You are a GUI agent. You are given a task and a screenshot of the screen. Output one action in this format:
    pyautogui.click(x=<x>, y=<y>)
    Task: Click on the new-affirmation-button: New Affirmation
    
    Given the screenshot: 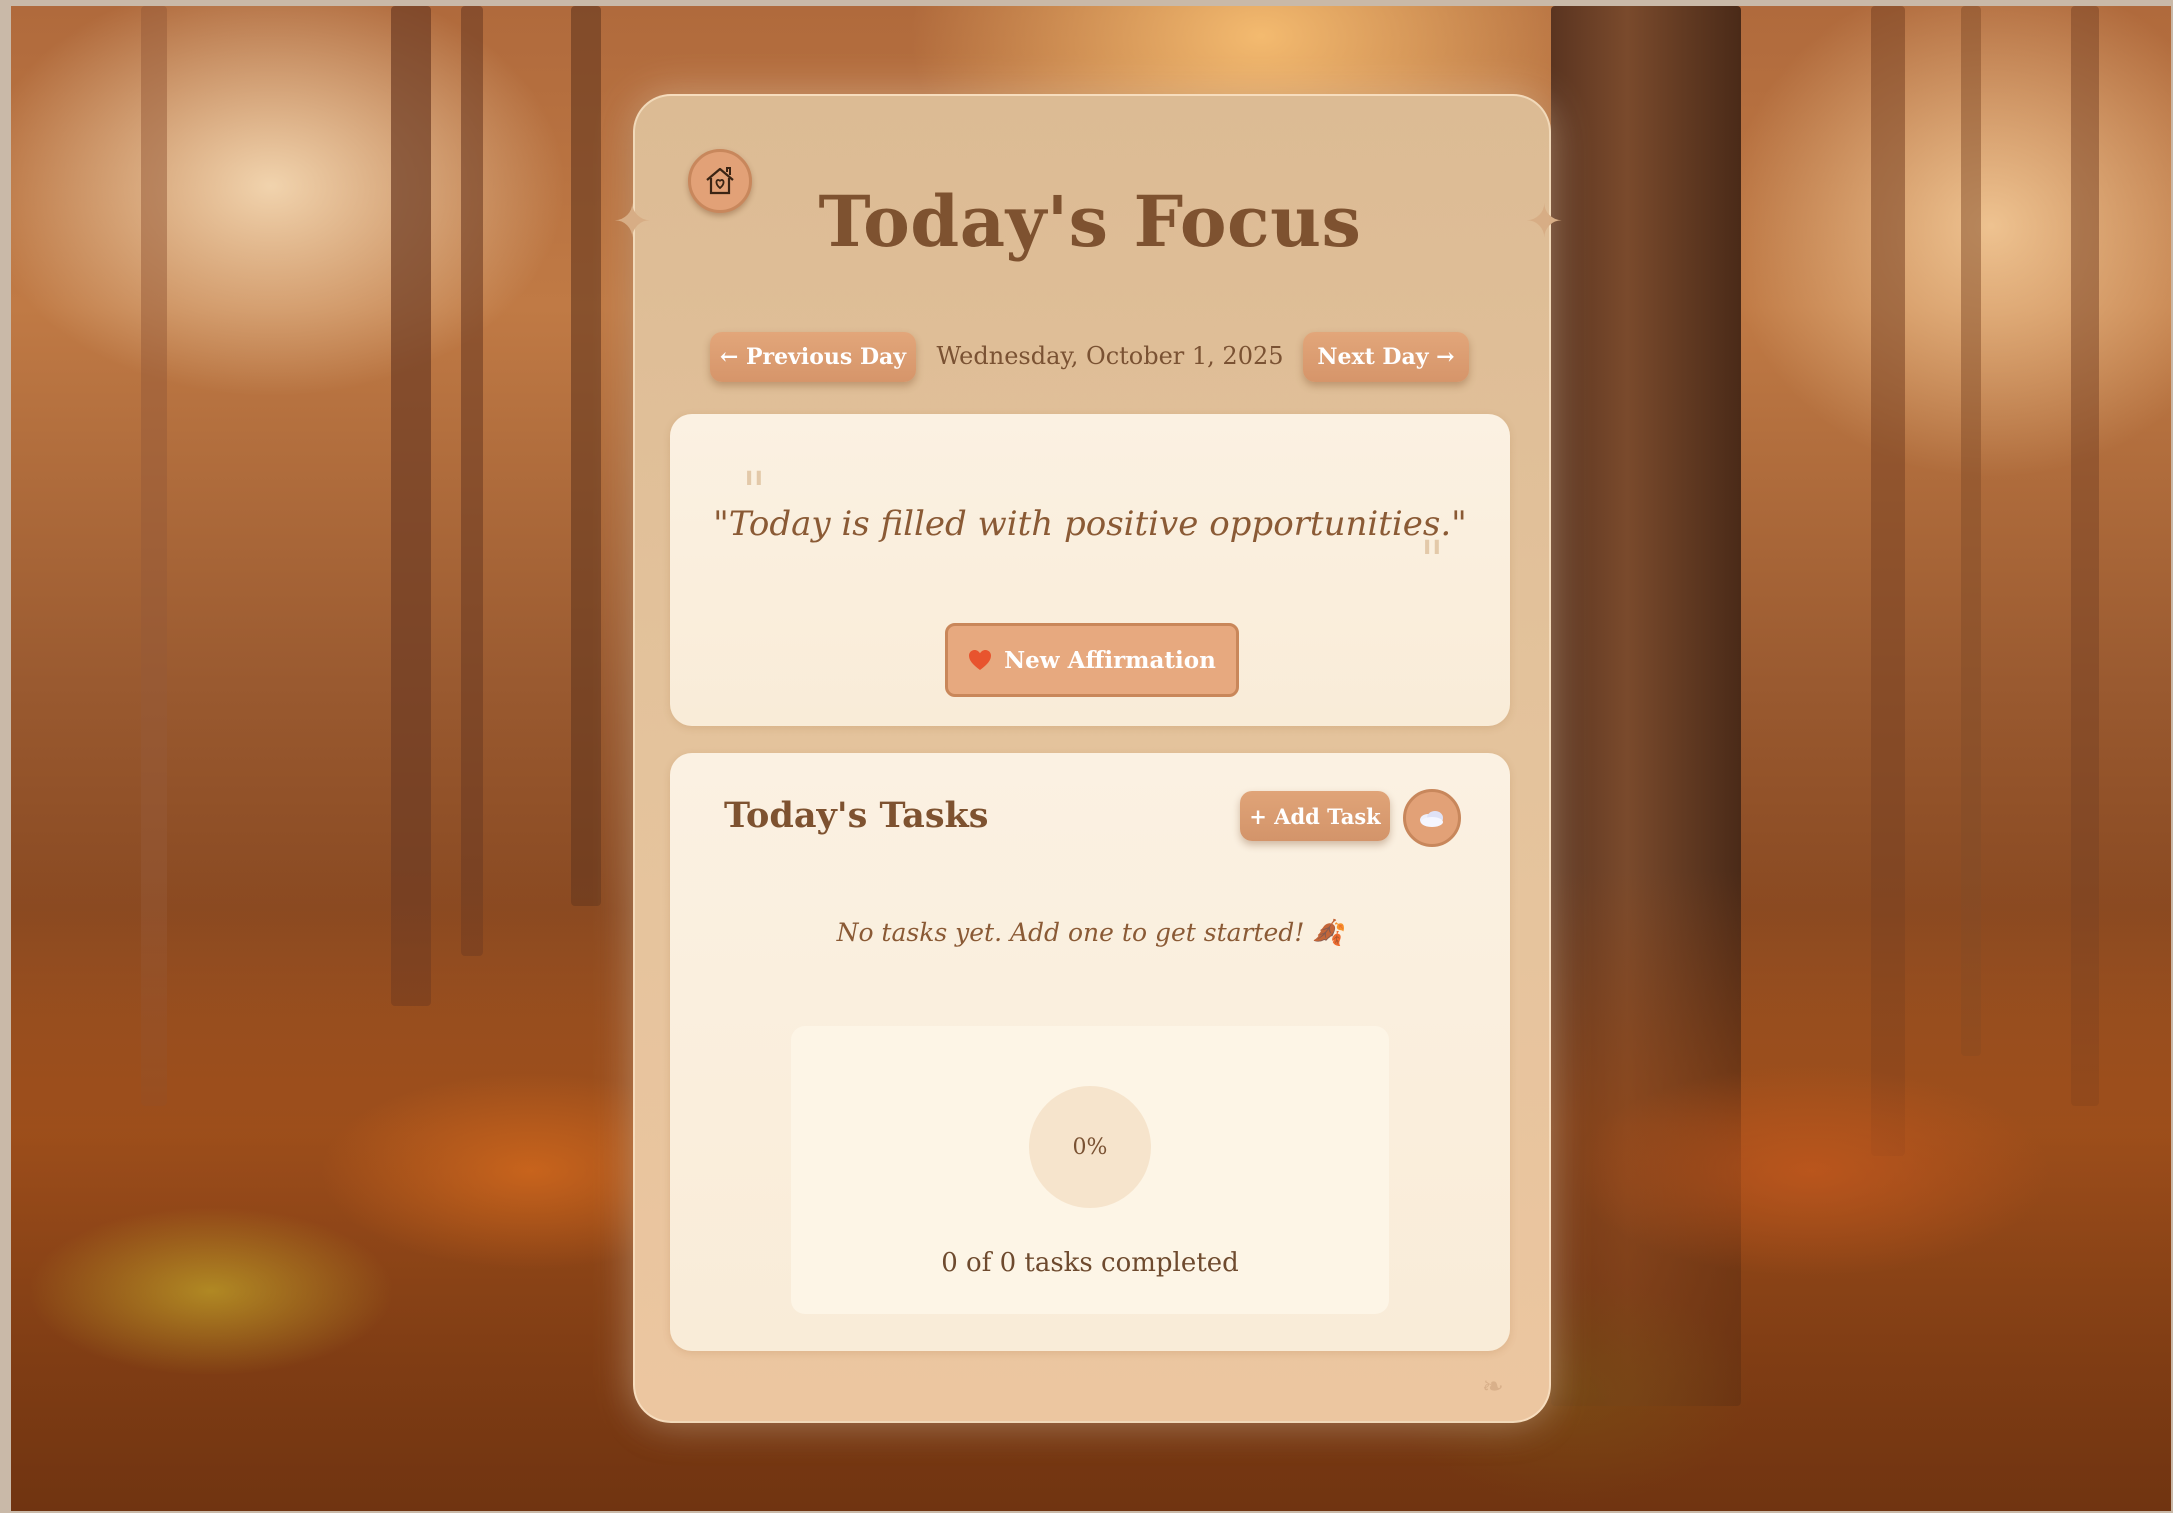 What is the action you would take?
    pyautogui.click(x=1092, y=660)
    